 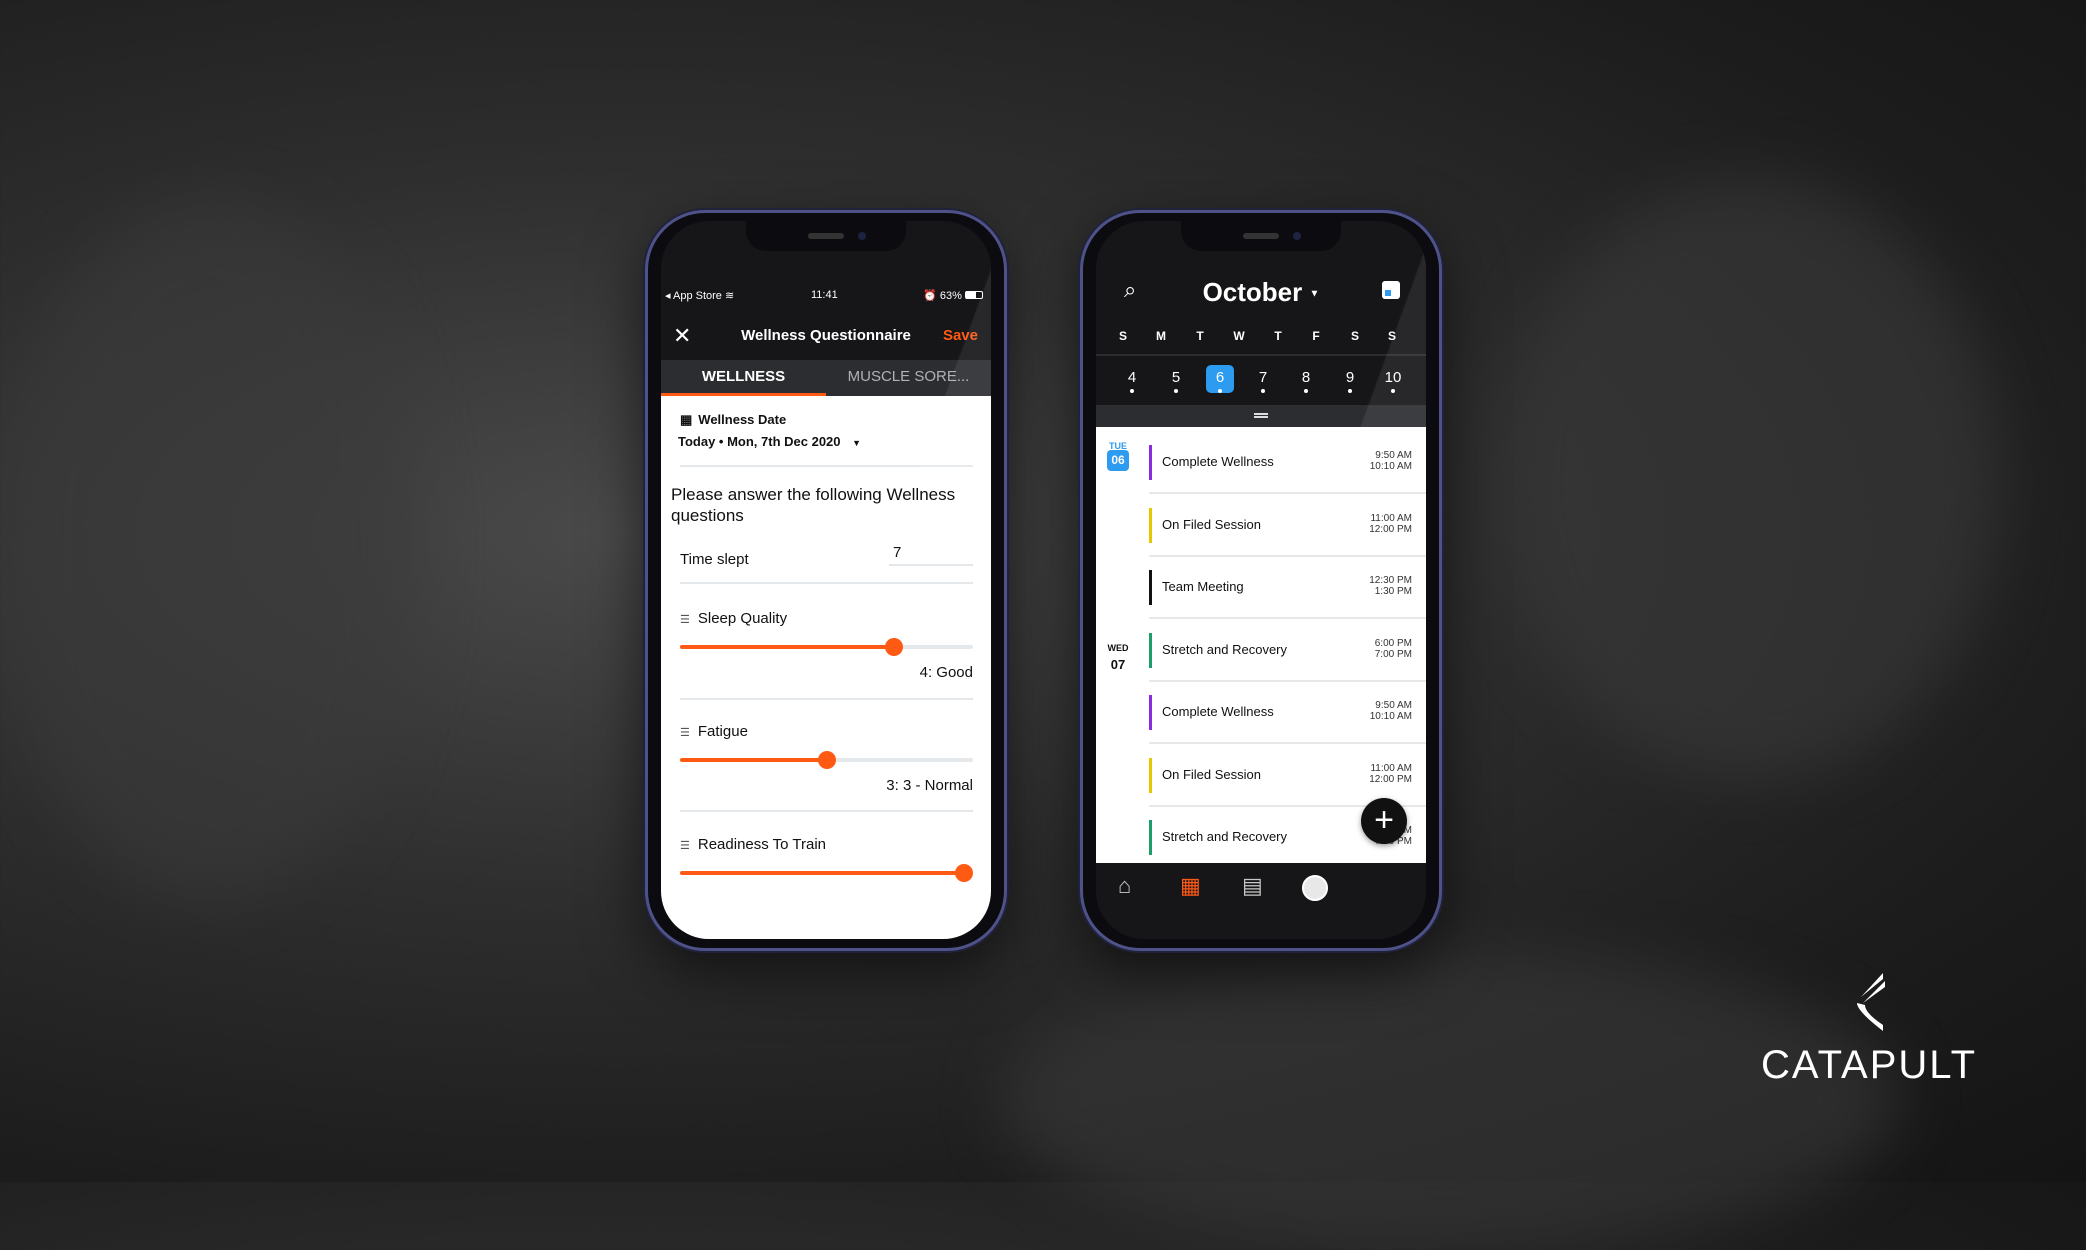 I want to click on fatigue-label: ☰ Fatigue, so click(x=714, y=731).